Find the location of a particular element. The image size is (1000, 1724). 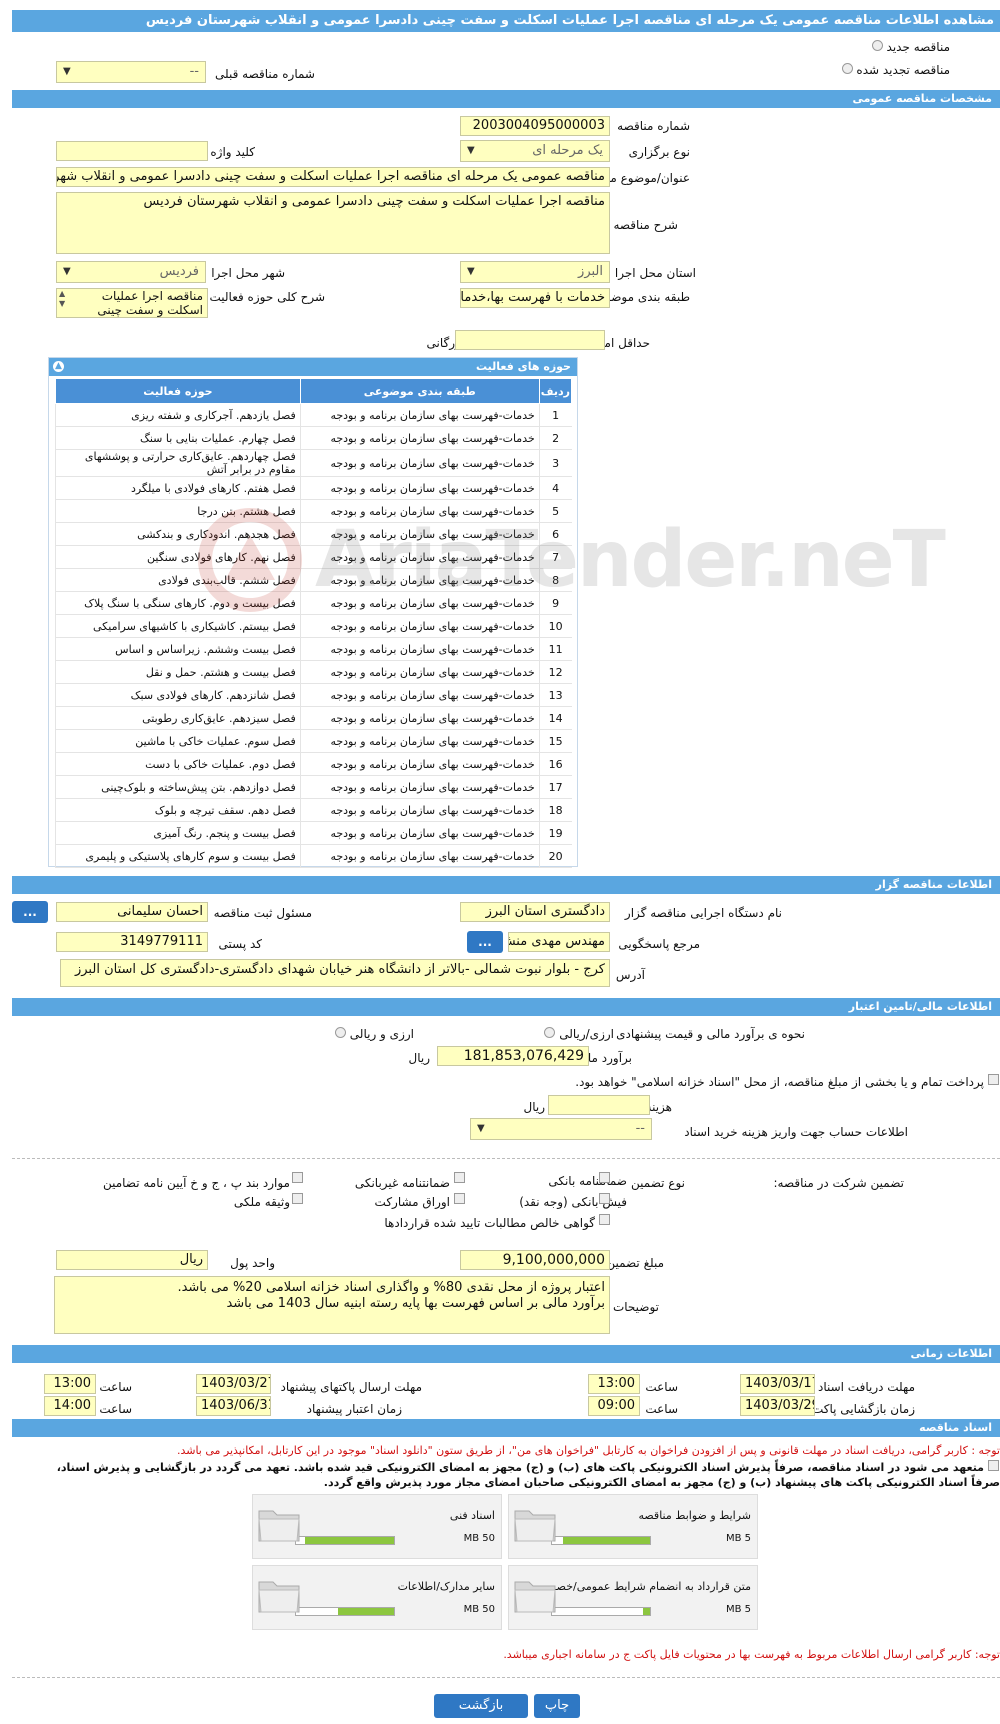

row-activity: فصل شانزدهم. کارهای فولادی سبک is located at coordinates (178, 695).